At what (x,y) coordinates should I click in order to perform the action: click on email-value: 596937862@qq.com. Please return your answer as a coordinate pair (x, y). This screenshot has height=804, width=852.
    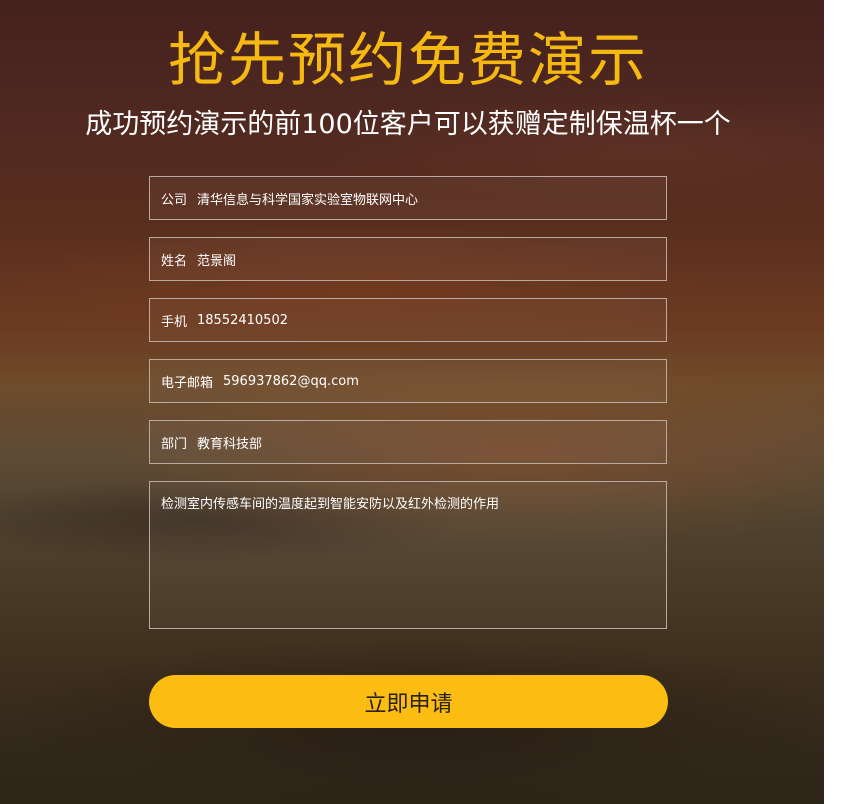
    Looking at the image, I should click on (291, 381).